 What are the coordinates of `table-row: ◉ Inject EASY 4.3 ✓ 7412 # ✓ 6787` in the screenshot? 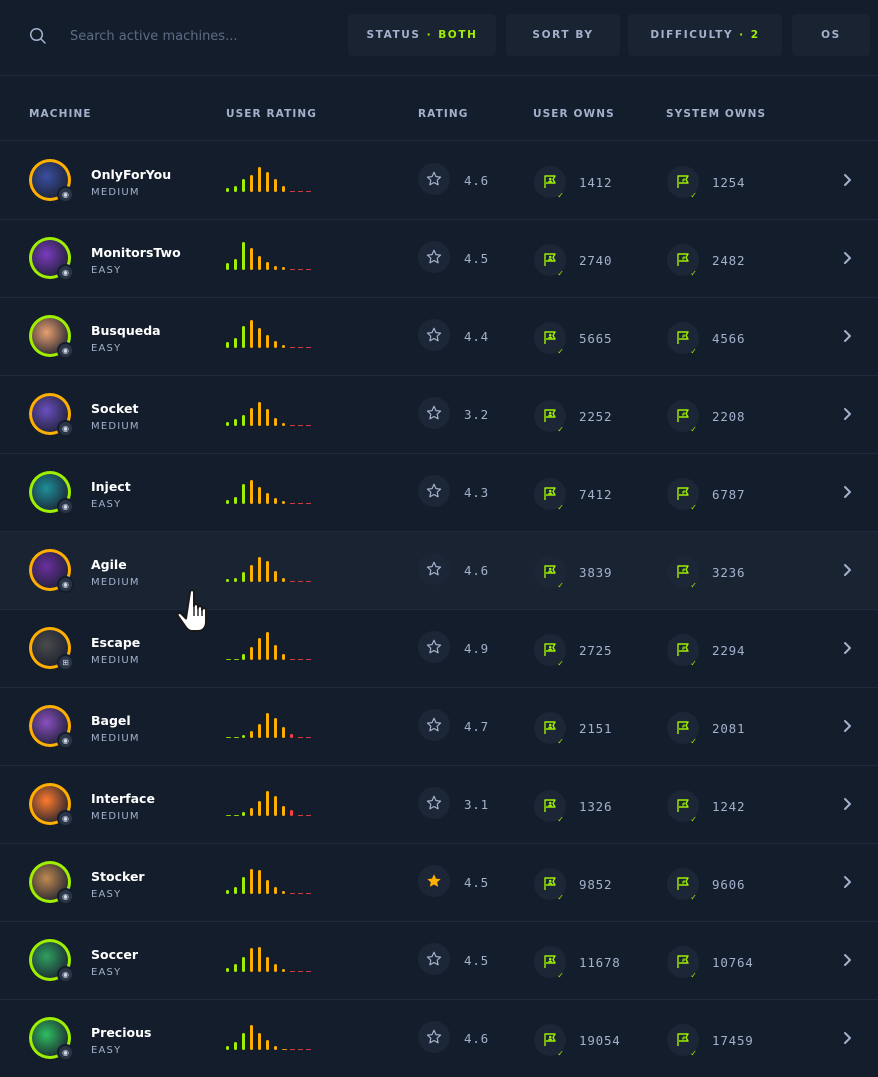 It's located at (439, 493).